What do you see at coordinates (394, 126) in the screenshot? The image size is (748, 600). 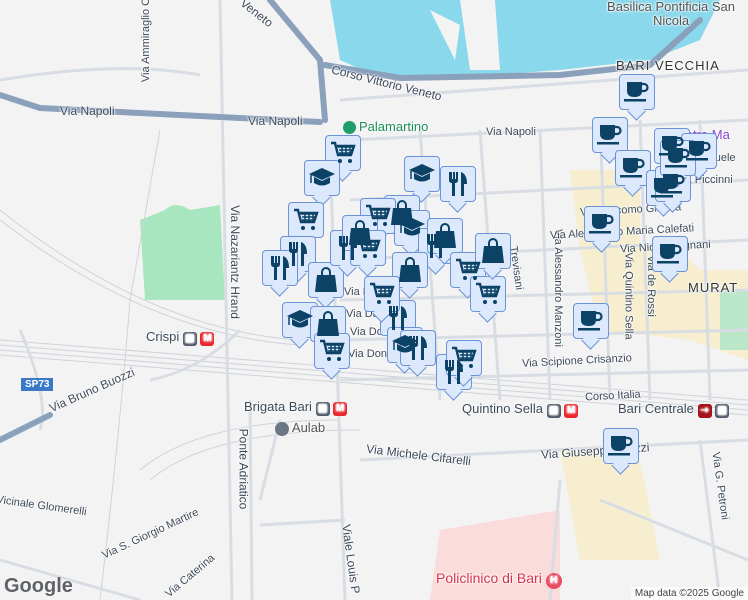 I see `poi-label: Palamartino` at bounding box center [394, 126].